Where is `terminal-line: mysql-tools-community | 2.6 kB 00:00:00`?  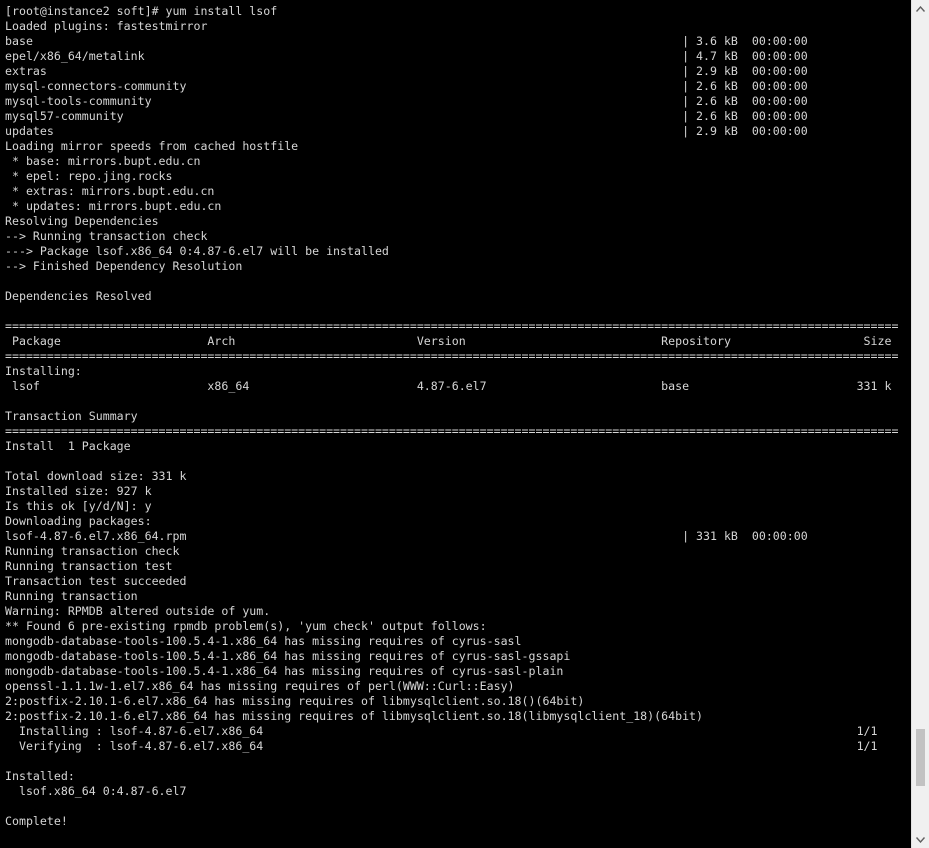 terminal-line: mysql-tools-community | 2.6 kB 00:00:00 is located at coordinates (406, 101).